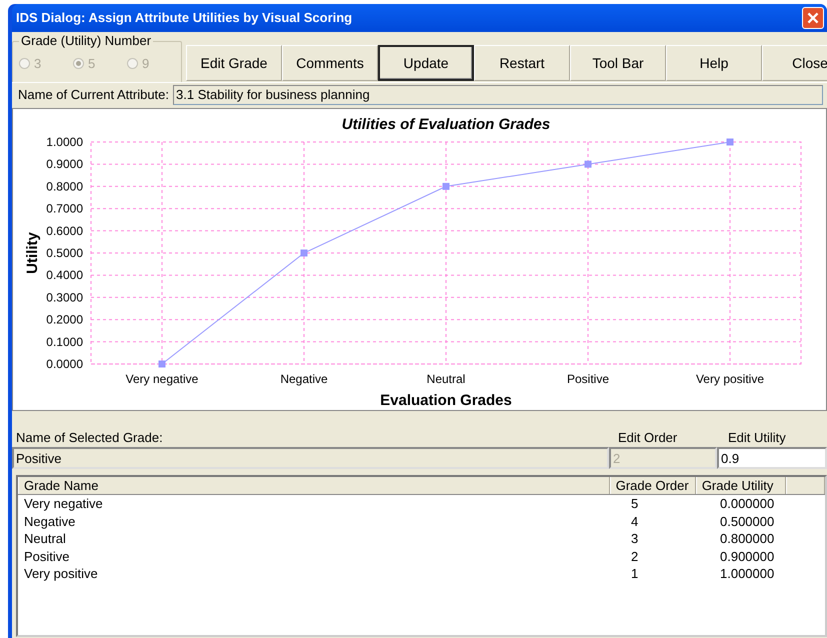 Image resolution: width=827 pixels, height=638 pixels. What do you see at coordinates (747, 521) in the screenshot?
I see `table-cell: 0.500000` at bounding box center [747, 521].